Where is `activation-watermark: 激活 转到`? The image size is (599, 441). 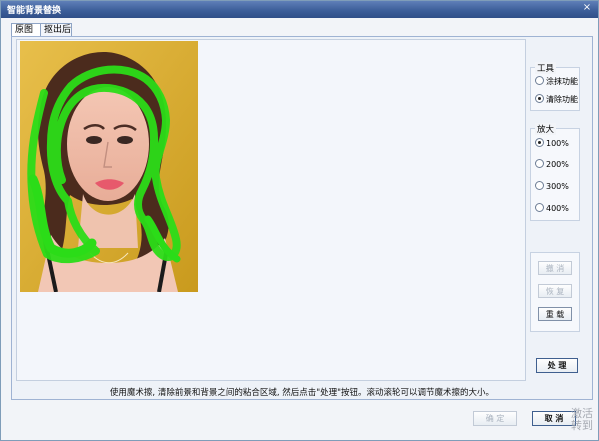
activation-watermark: 激活 转到 is located at coordinates (582, 420).